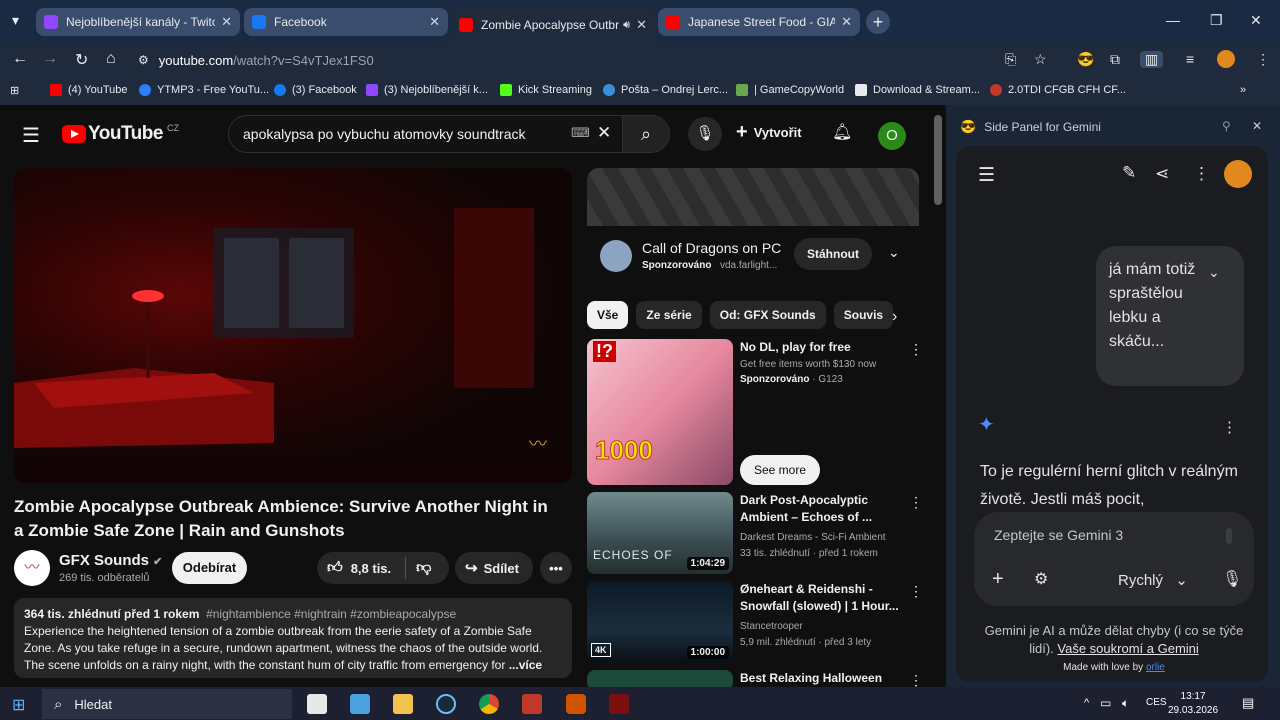  Describe the element at coordinates (18, 705) in the screenshot. I see `windows-start-icon: ⊞` at that location.